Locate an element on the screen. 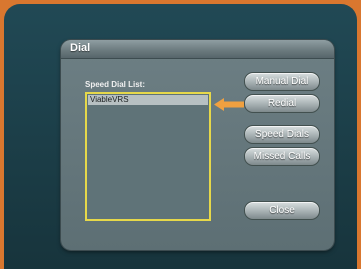 The image size is (361, 269). dialog-titlebar: Dial is located at coordinates (197, 49).